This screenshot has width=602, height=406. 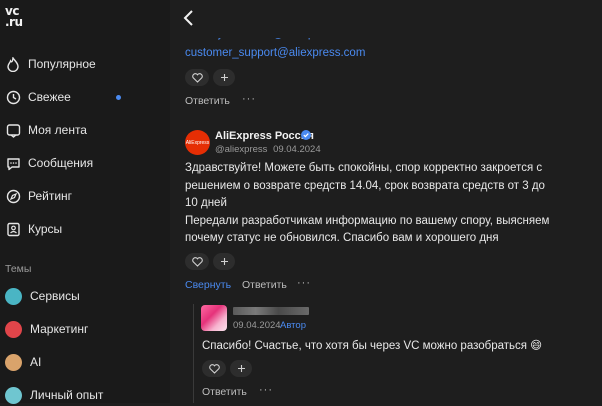 I want to click on author-name: AliExpress Россия, so click(x=264, y=136).